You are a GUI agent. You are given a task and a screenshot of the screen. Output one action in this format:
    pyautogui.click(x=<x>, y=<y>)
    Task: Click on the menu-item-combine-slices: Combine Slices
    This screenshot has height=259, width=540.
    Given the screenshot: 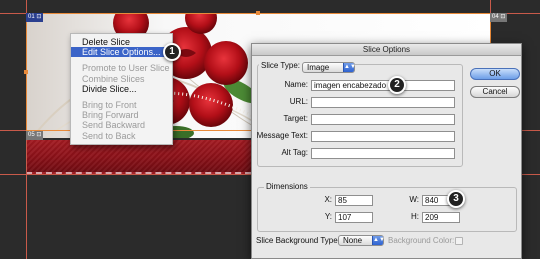 What is the action you would take?
    pyautogui.click(x=121, y=79)
    